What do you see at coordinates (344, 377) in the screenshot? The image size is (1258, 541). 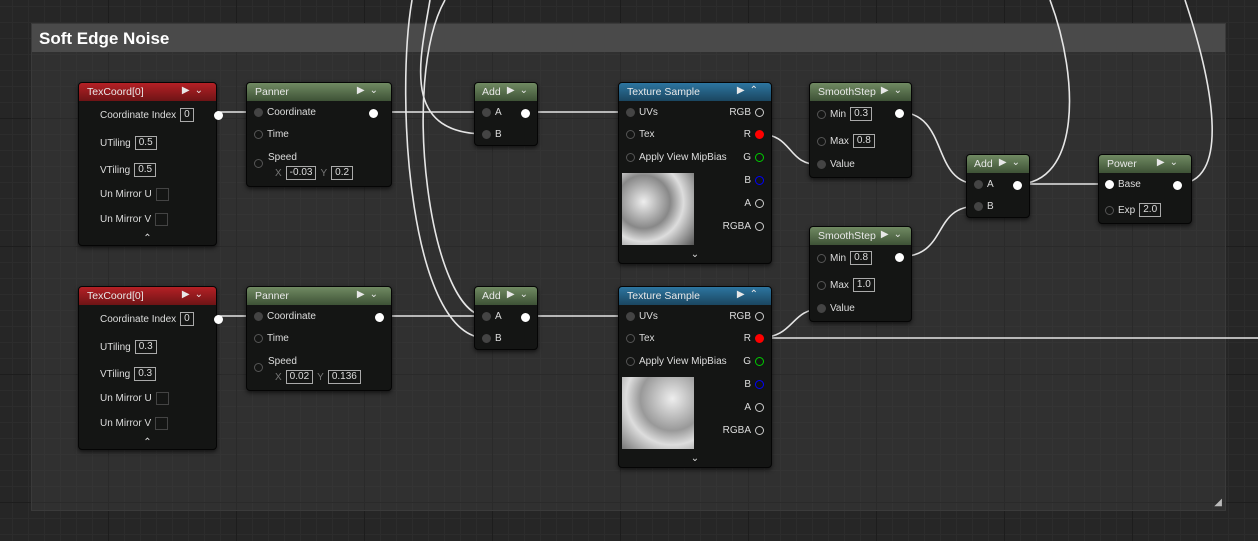 I see `speed-y-input: 0.136` at bounding box center [344, 377].